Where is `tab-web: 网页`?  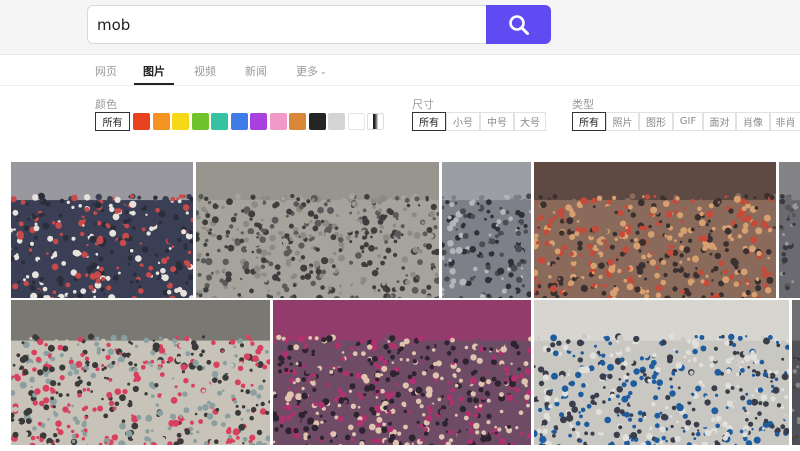 tab-web: 网页 is located at coordinates (106, 74).